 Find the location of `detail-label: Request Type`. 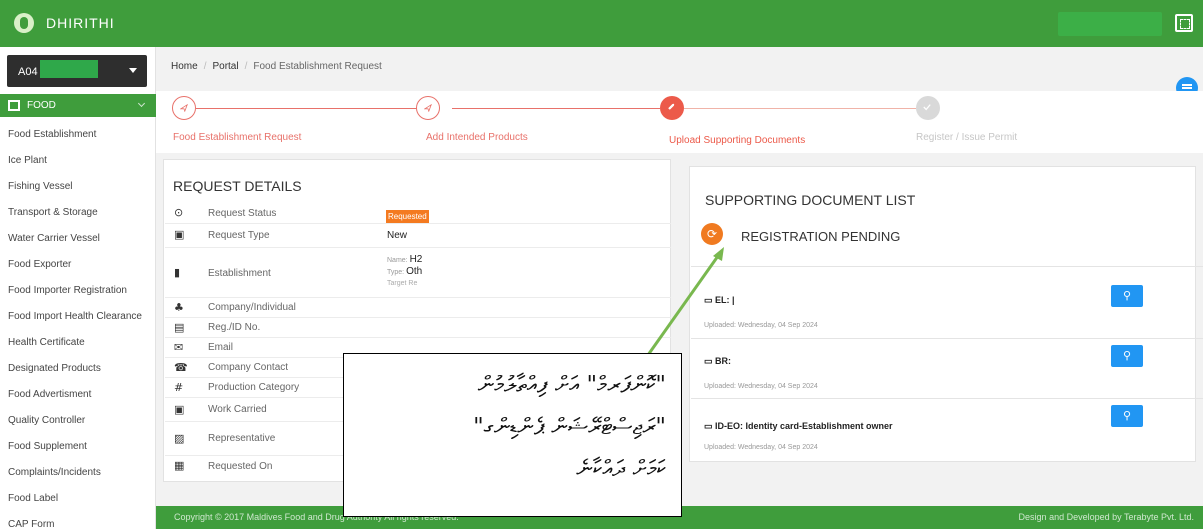

detail-label: Request Type is located at coordinates (239, 235).